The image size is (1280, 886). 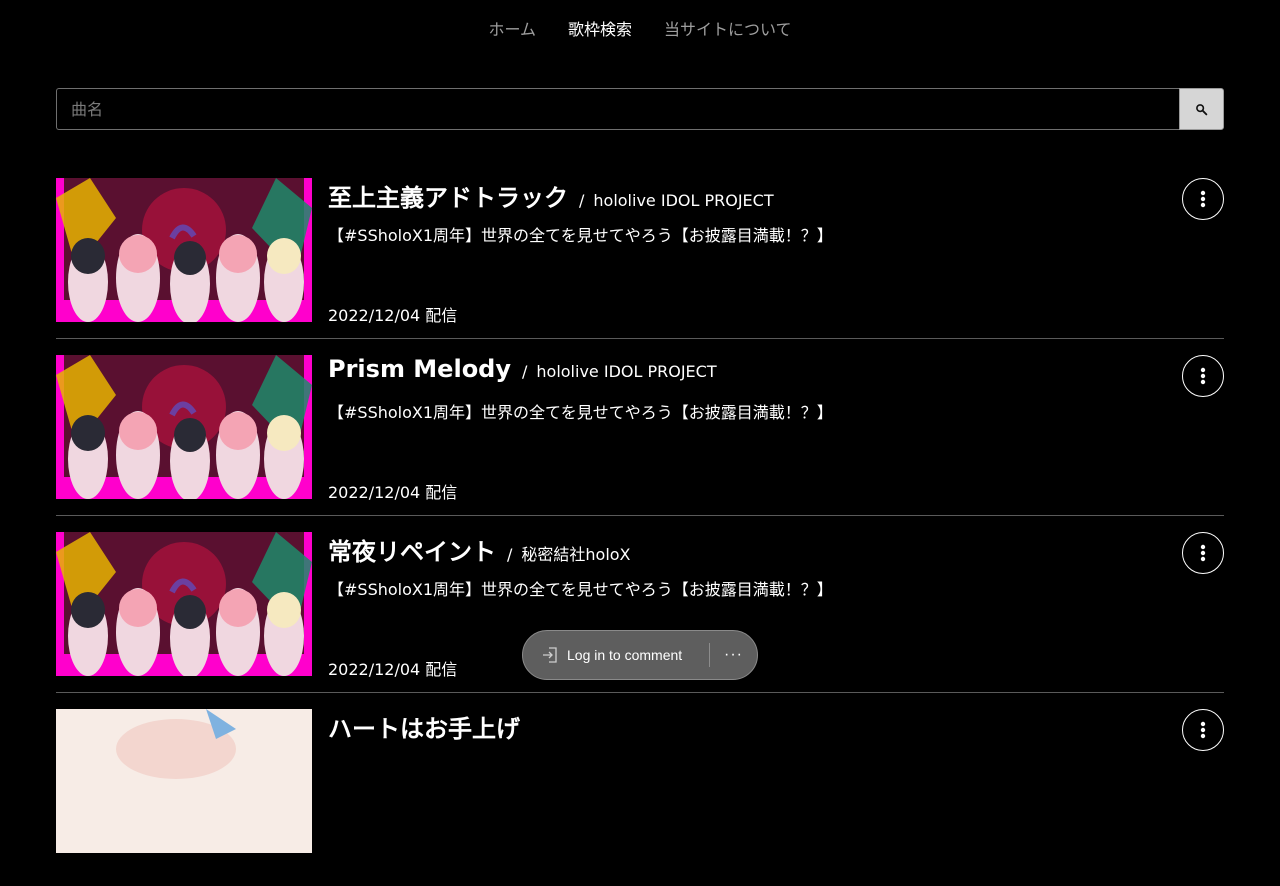 I want to click on login-to-comment-button: Log in to comment, so click(x=616, y=655).